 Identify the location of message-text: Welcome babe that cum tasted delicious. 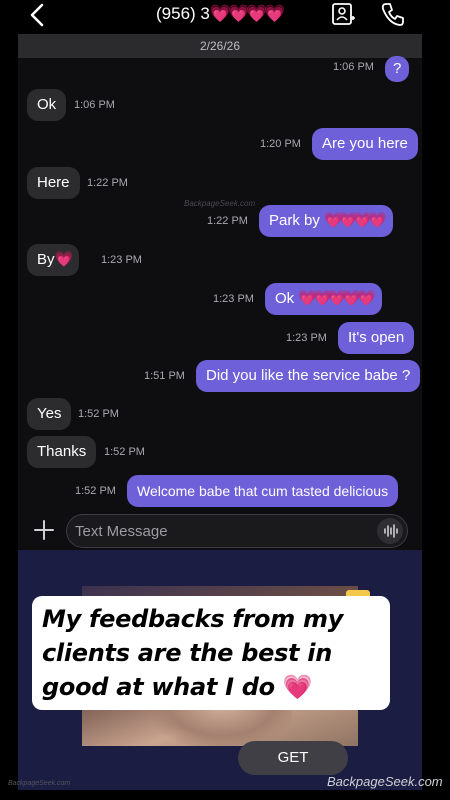
(263, 491).